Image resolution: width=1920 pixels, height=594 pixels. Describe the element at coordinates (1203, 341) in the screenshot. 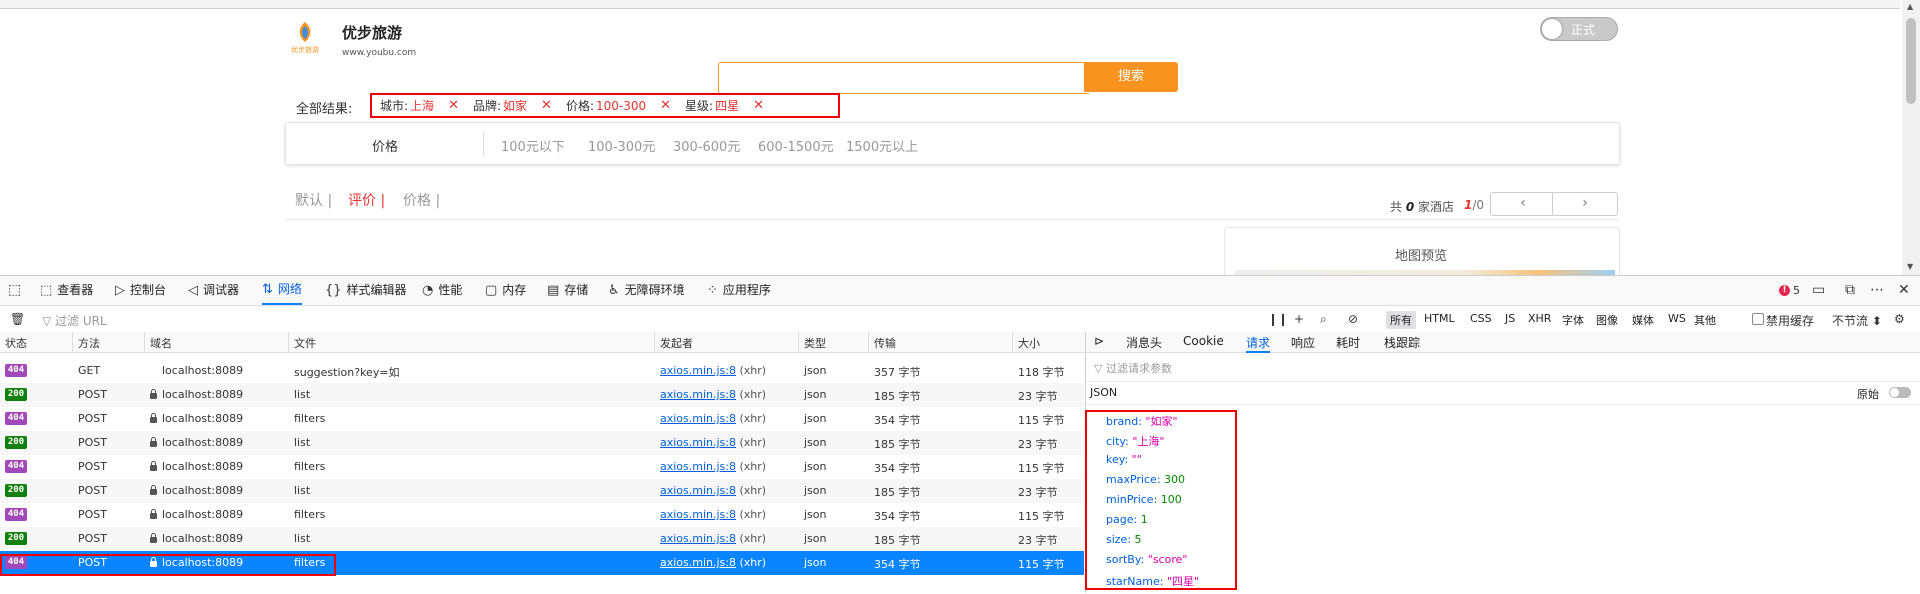

I see `details-tab: Cookie` at that location.